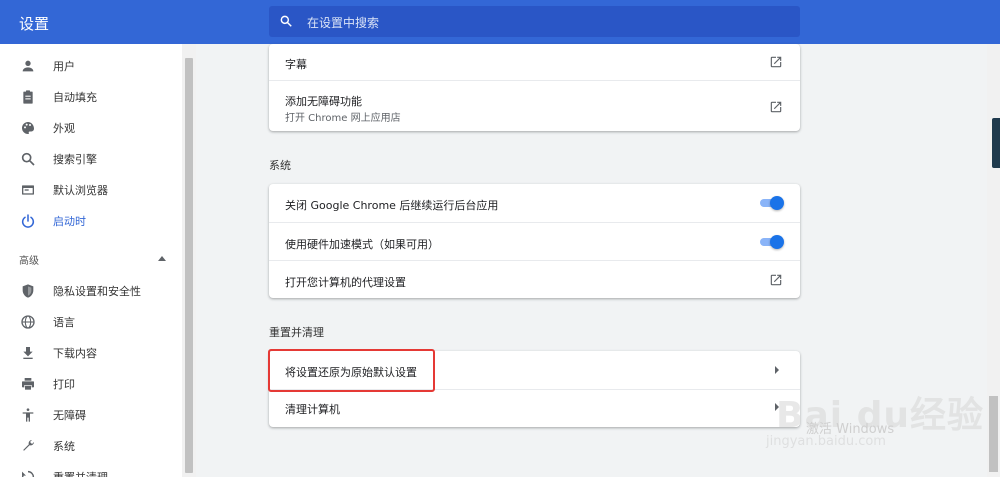  Describe the element at coordinates (28, 291) in the screenshot. I see `shield-icon` at that location.